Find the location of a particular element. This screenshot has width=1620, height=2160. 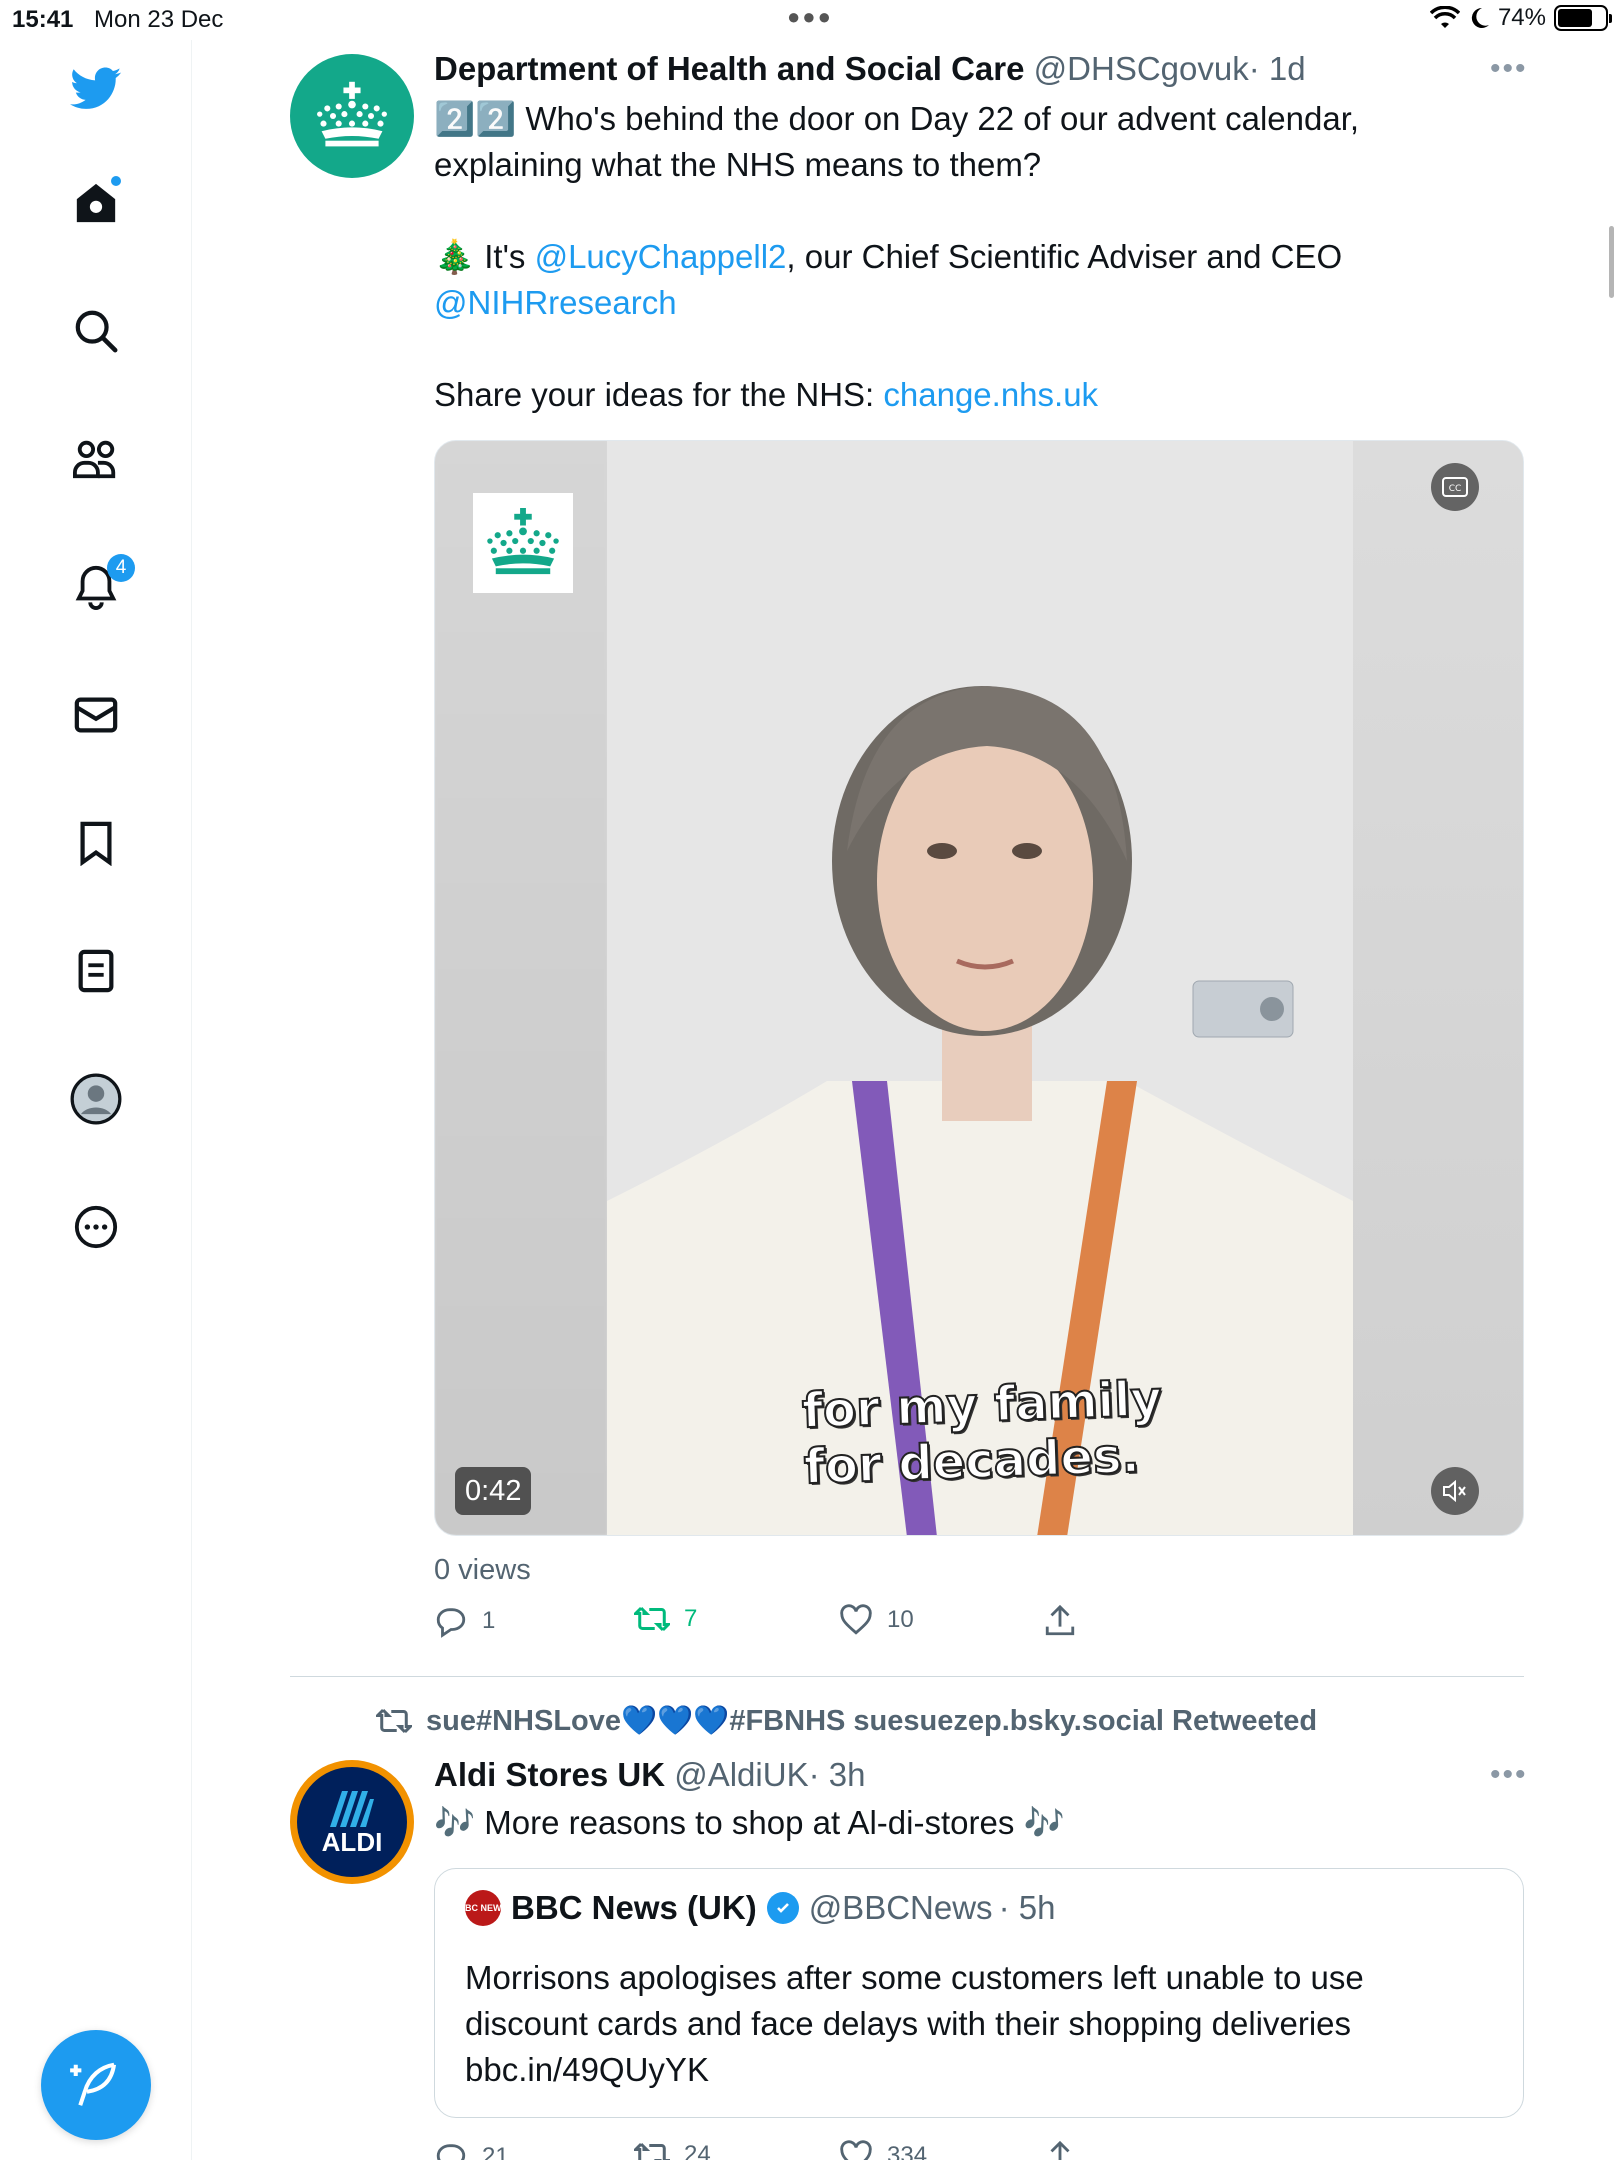

mute-button is located at coordinates (1455, 1491).